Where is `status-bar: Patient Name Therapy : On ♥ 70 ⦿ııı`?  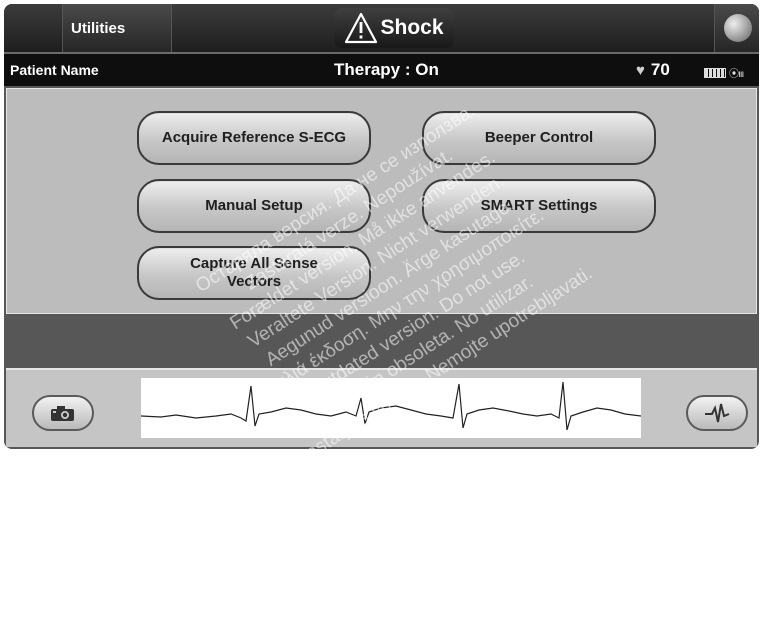
status-bar: Patient Name Therapy : On ♥ 70 ⦿ııı is located at coordinates (381, 70).